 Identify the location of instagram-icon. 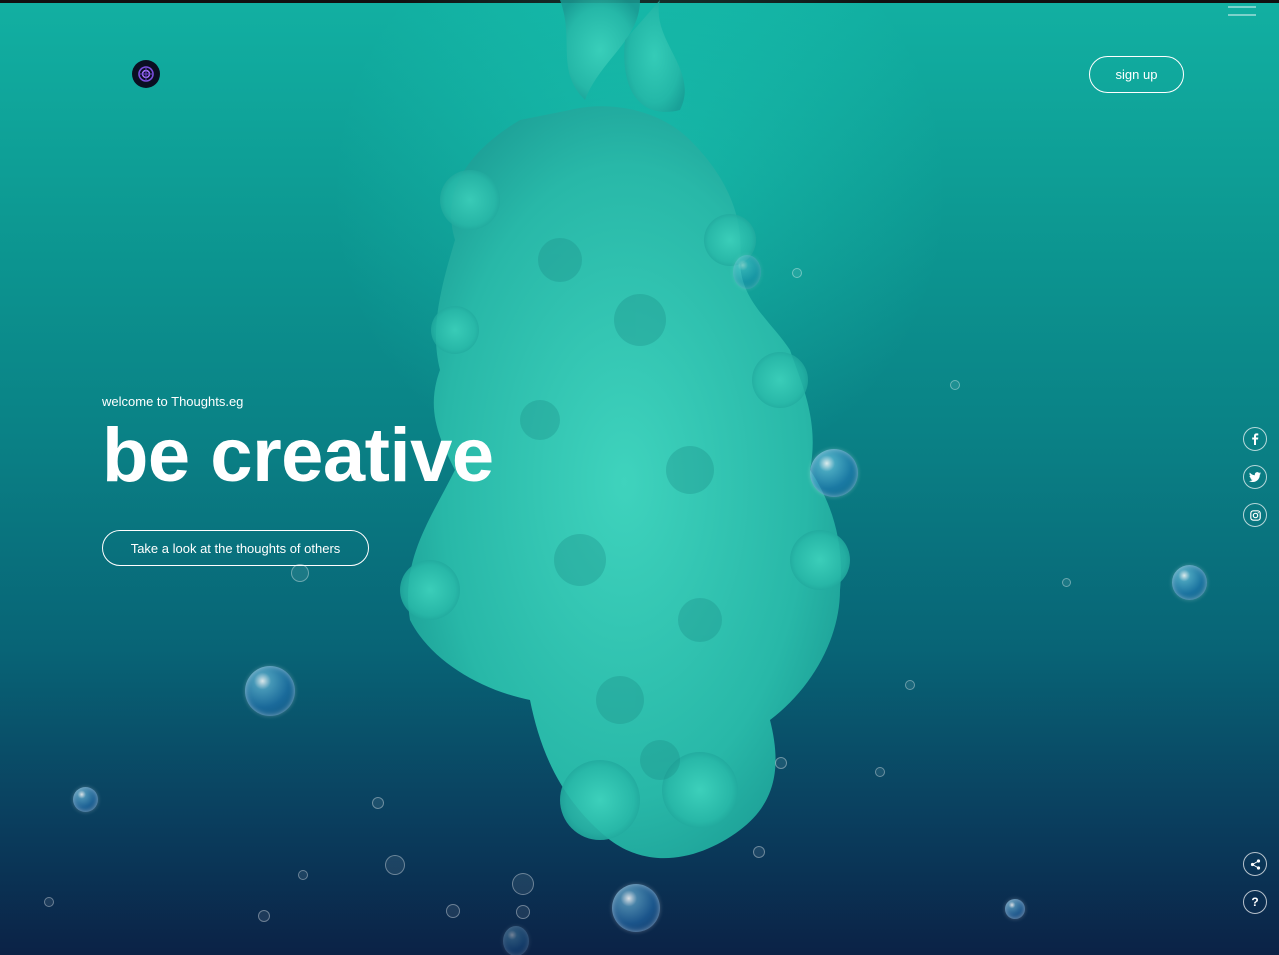
(1255, 515).